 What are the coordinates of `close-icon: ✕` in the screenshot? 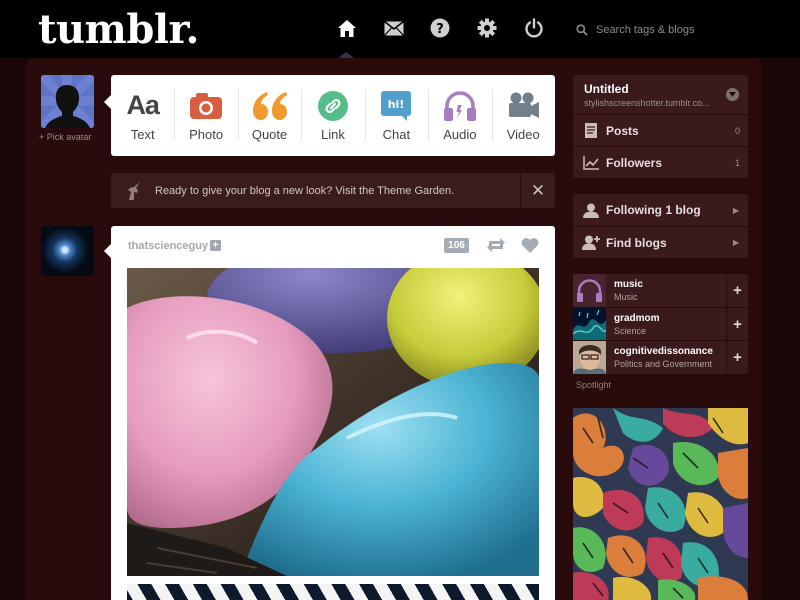 It's located at (537, 190).